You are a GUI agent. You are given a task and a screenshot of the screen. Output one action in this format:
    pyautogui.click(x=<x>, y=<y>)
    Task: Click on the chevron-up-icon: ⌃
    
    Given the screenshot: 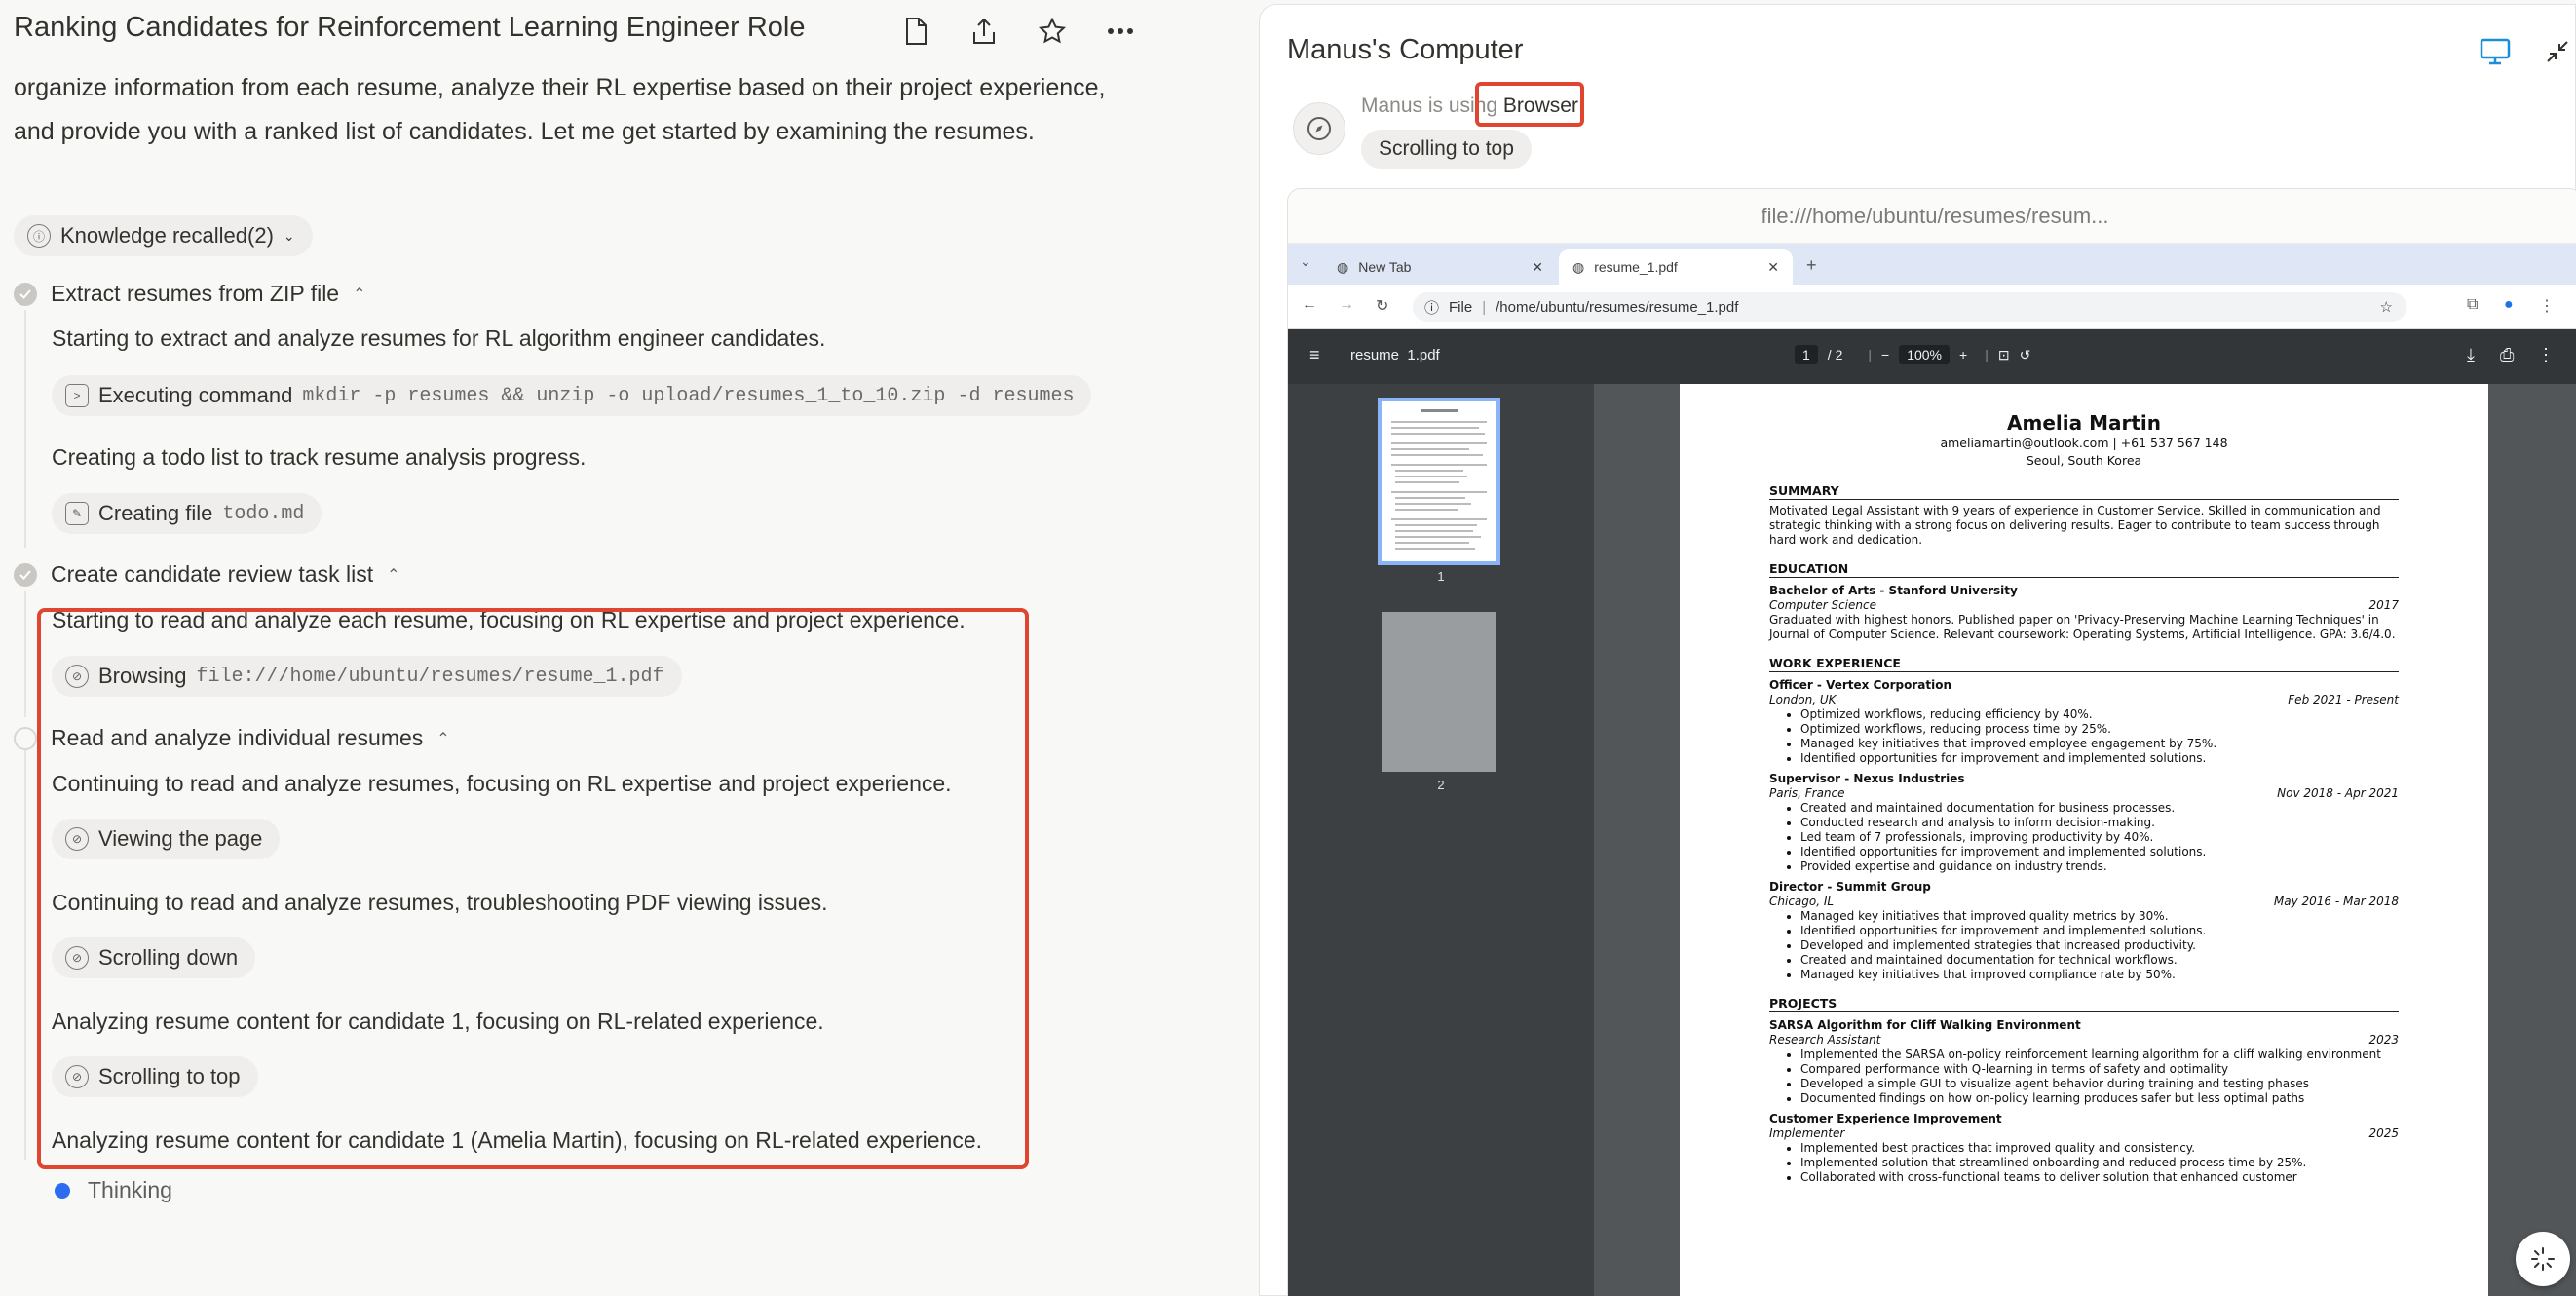 What is the action you would take?
    pyautogui.click(x=359, y=294)
    